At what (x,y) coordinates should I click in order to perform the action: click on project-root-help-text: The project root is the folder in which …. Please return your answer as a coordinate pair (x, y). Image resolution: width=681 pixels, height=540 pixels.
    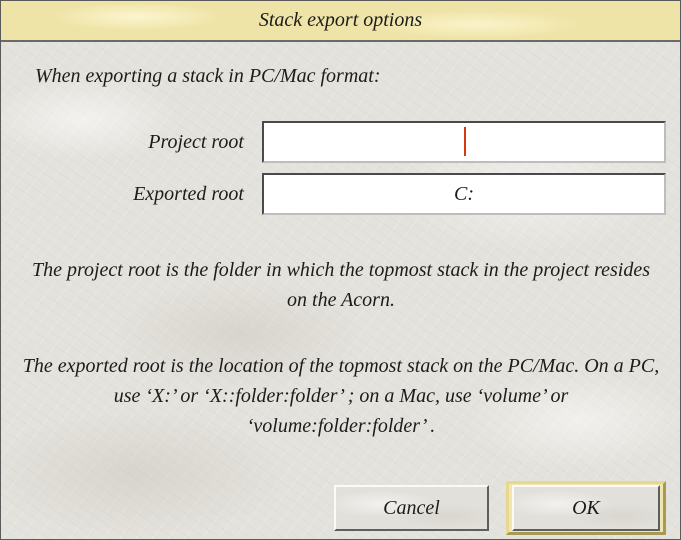
    Looking at the image, I should click on (341, 285).